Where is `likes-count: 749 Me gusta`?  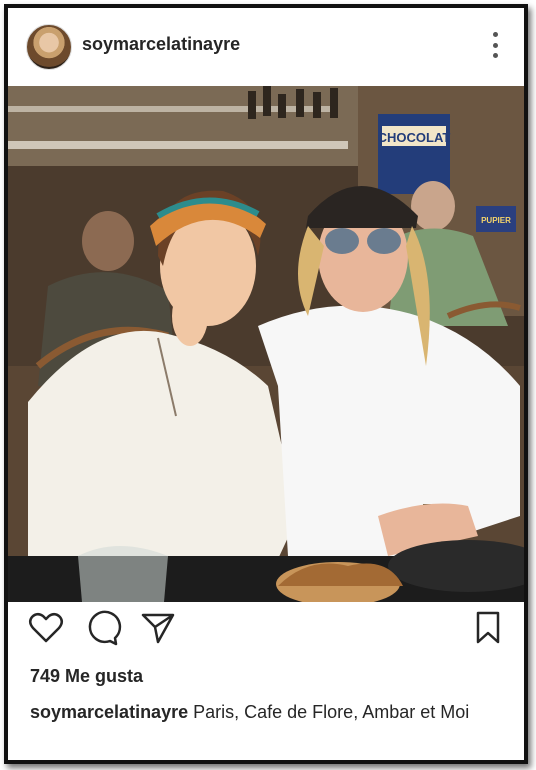
likes-count: 749 Me gusta is located at coordinates (86, 676).